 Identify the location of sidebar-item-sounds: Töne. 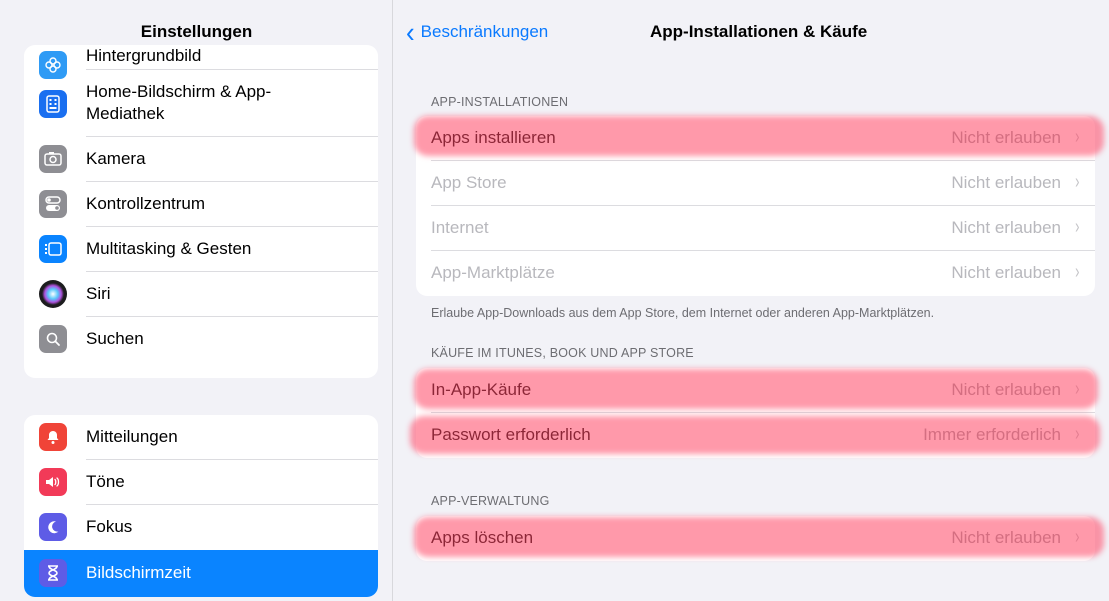
(201, 482).